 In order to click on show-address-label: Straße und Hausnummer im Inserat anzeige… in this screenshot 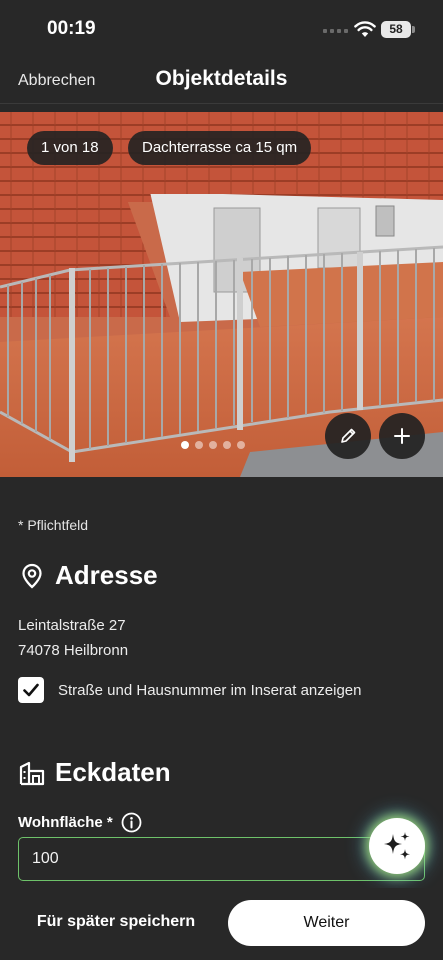, I will do `click(210, 690)`.